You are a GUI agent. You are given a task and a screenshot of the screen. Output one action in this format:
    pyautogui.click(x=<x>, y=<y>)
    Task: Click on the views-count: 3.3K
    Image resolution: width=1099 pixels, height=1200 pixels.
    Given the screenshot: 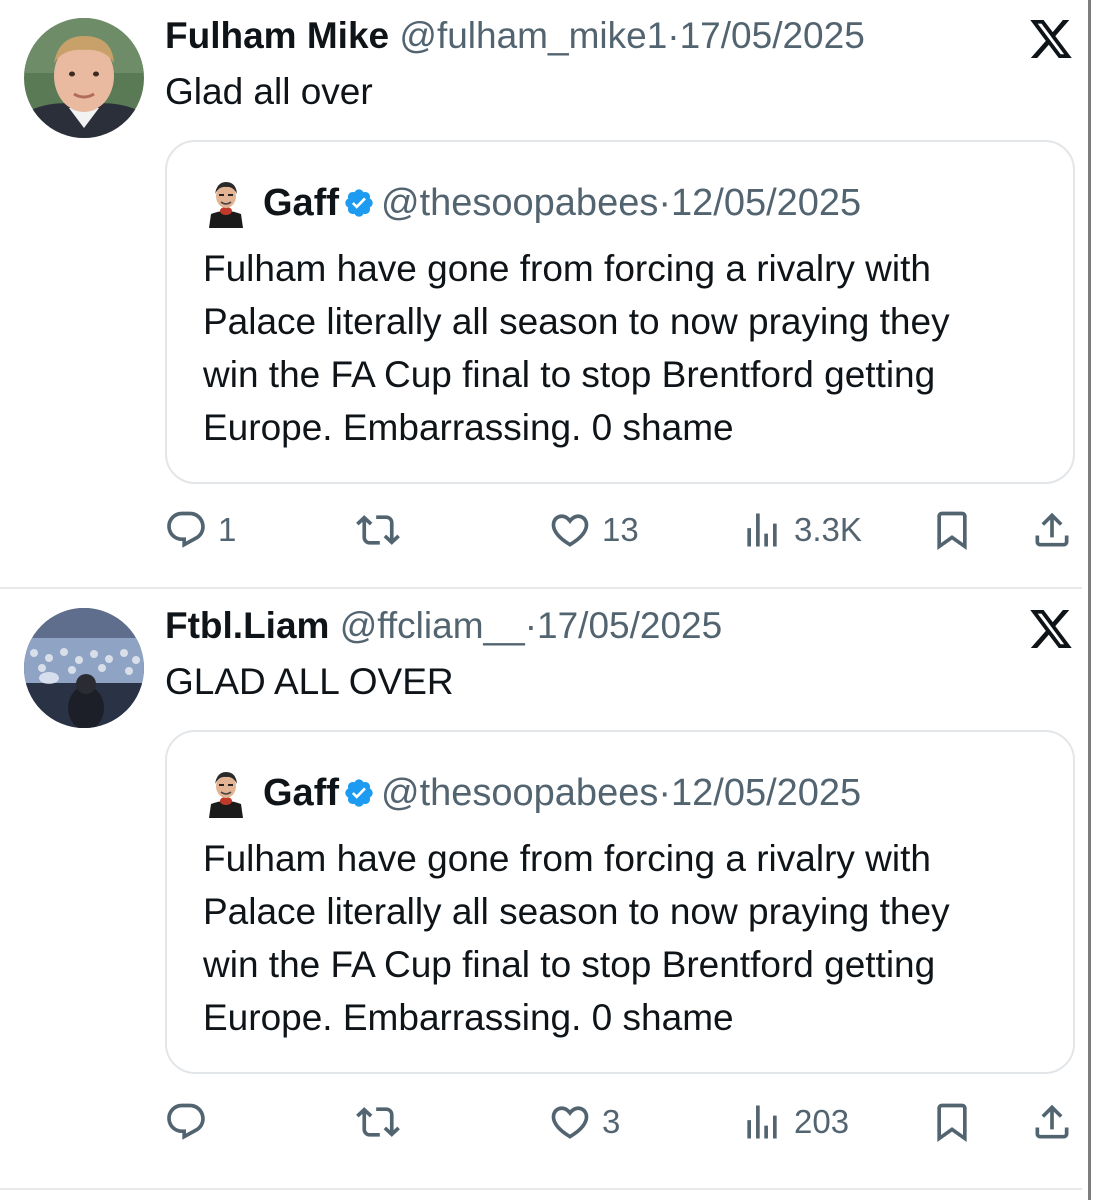 What is the action you would take?
    pyautogui.click(x=828, y=529)
    